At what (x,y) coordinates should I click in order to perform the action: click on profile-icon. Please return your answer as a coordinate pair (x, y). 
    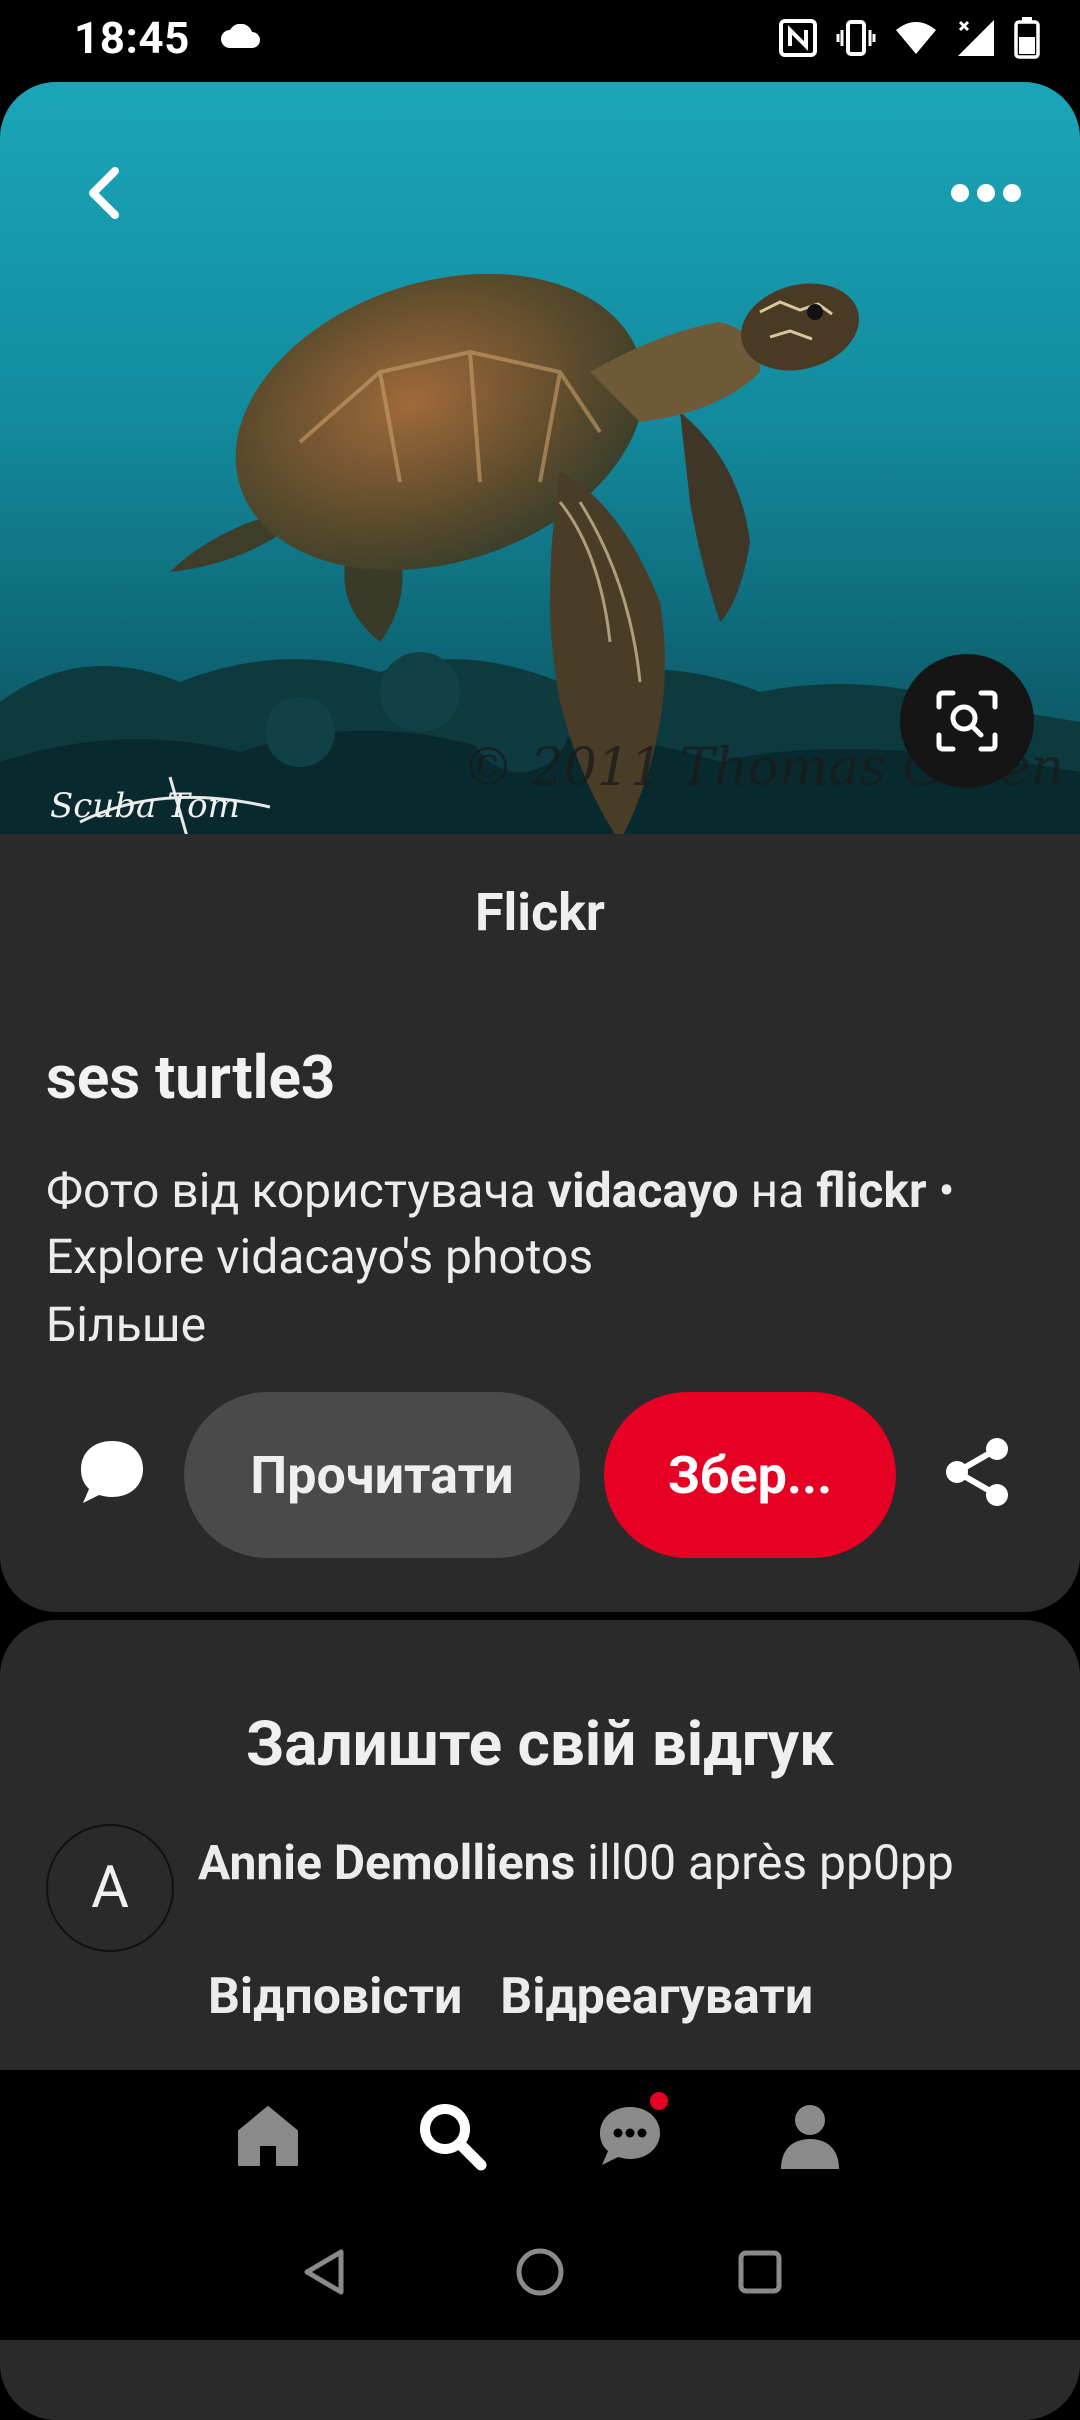
    Looking at the image, I should click on (810, 2137).